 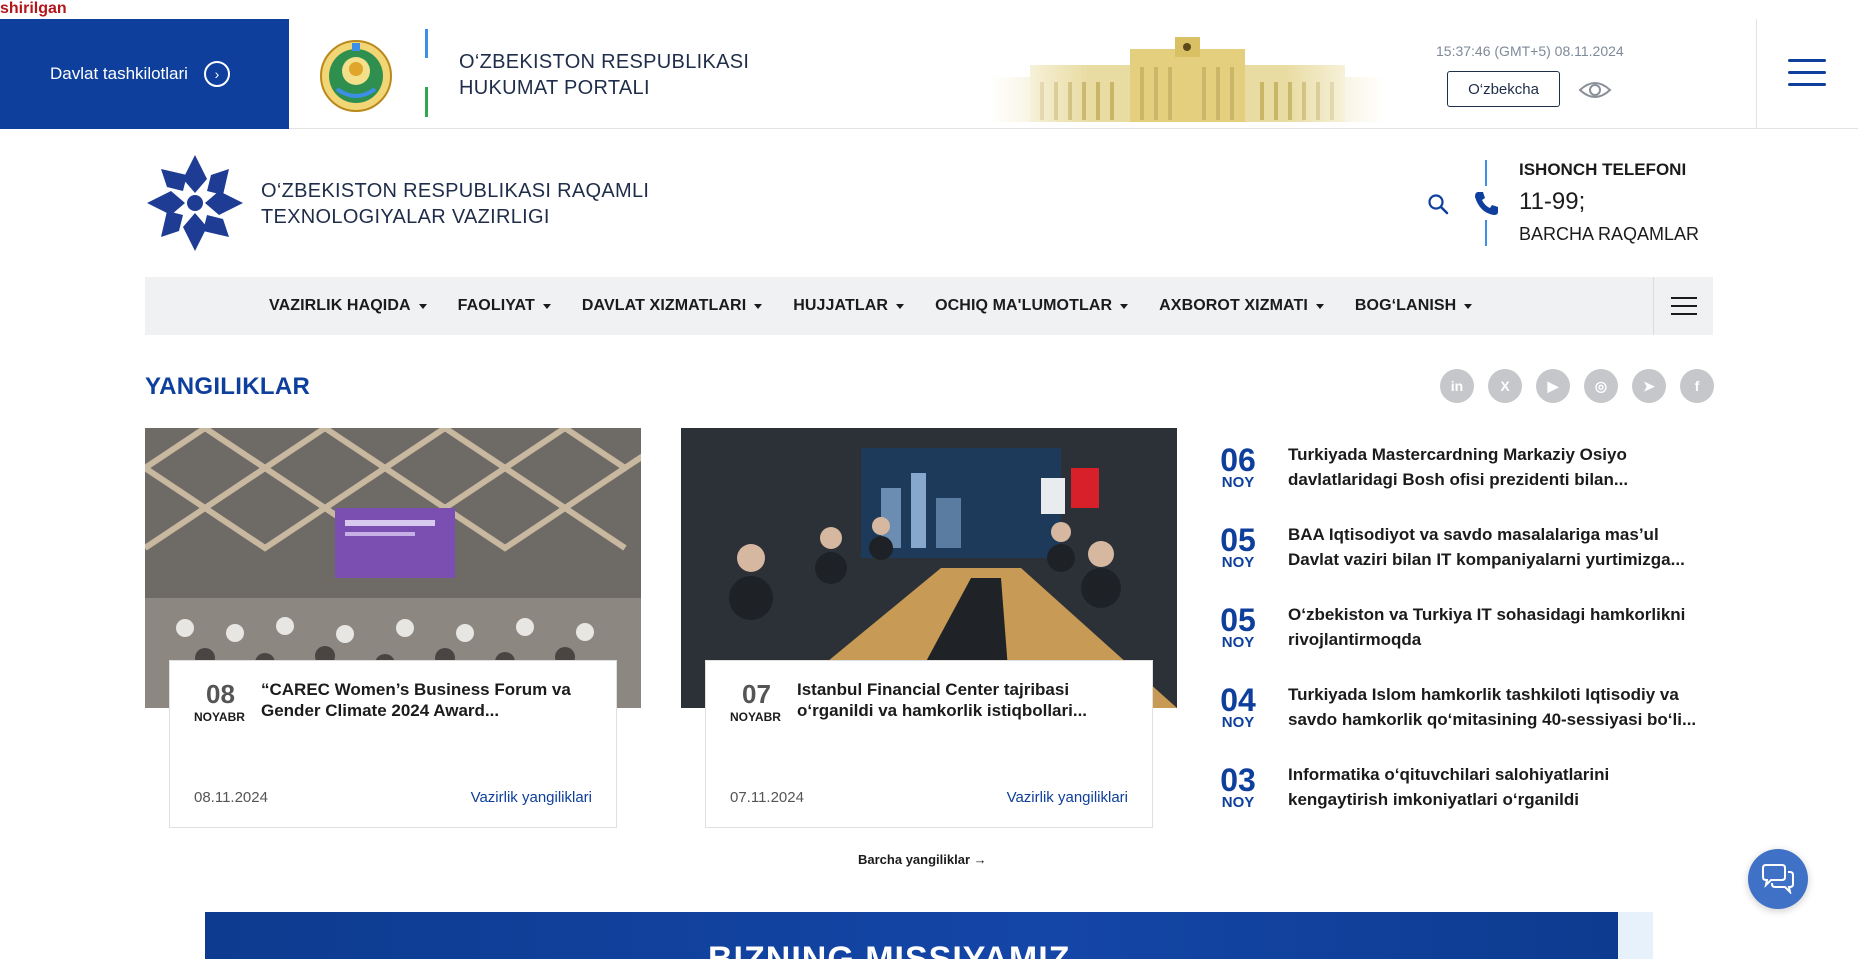 I want to click on mission-banner: BIZNING MISSIYAMIZ, so click(x=911, y=935).